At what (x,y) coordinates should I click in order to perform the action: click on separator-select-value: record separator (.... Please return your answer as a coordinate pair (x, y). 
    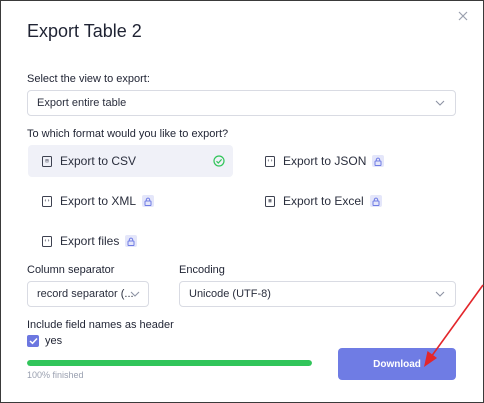
    Looking at the image, I should click on (85, 294).